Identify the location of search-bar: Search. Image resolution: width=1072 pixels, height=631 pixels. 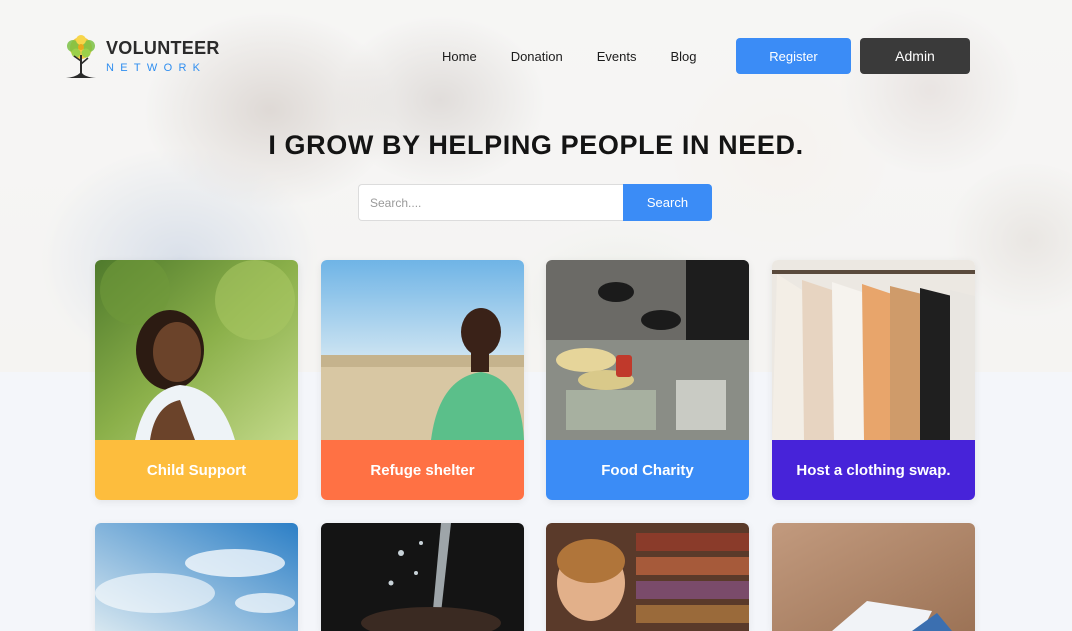
(535, 202).